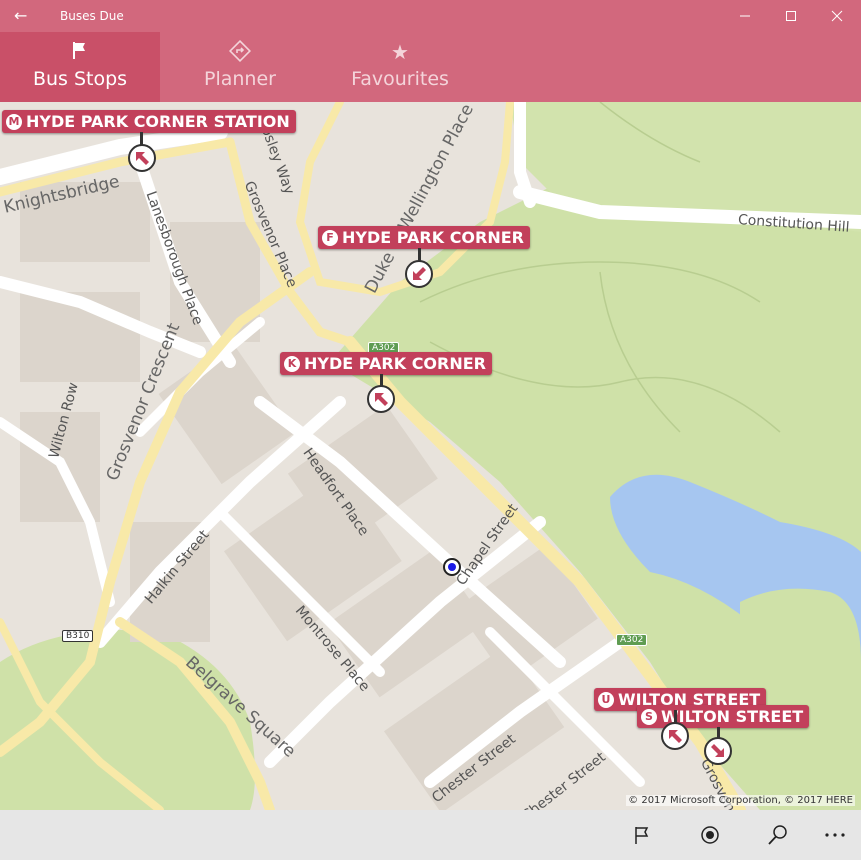 This screenshot has width=861, height=860. Describe the element at coordinates (632, 640) in the screenshot. I see `road-shield: A302` at that location.